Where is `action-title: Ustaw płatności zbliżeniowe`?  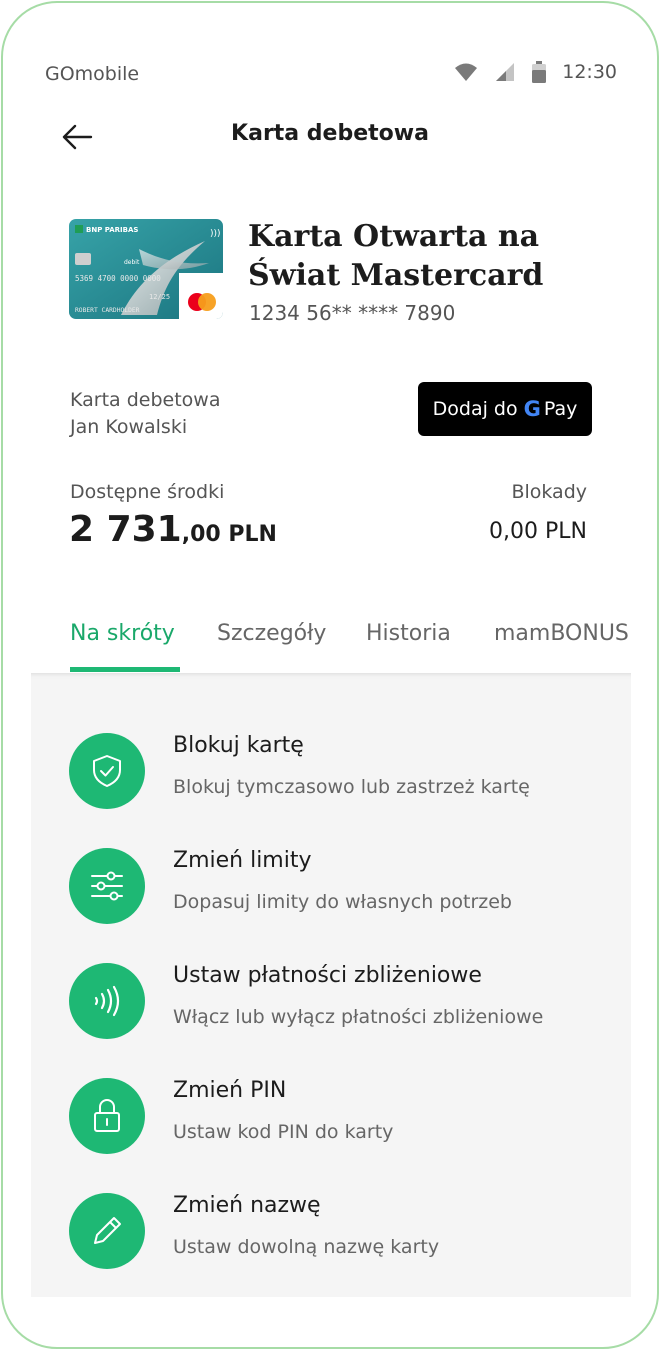 action-title: Ustaw płatności zbliżeniowe is located at coordinates (327, 975).